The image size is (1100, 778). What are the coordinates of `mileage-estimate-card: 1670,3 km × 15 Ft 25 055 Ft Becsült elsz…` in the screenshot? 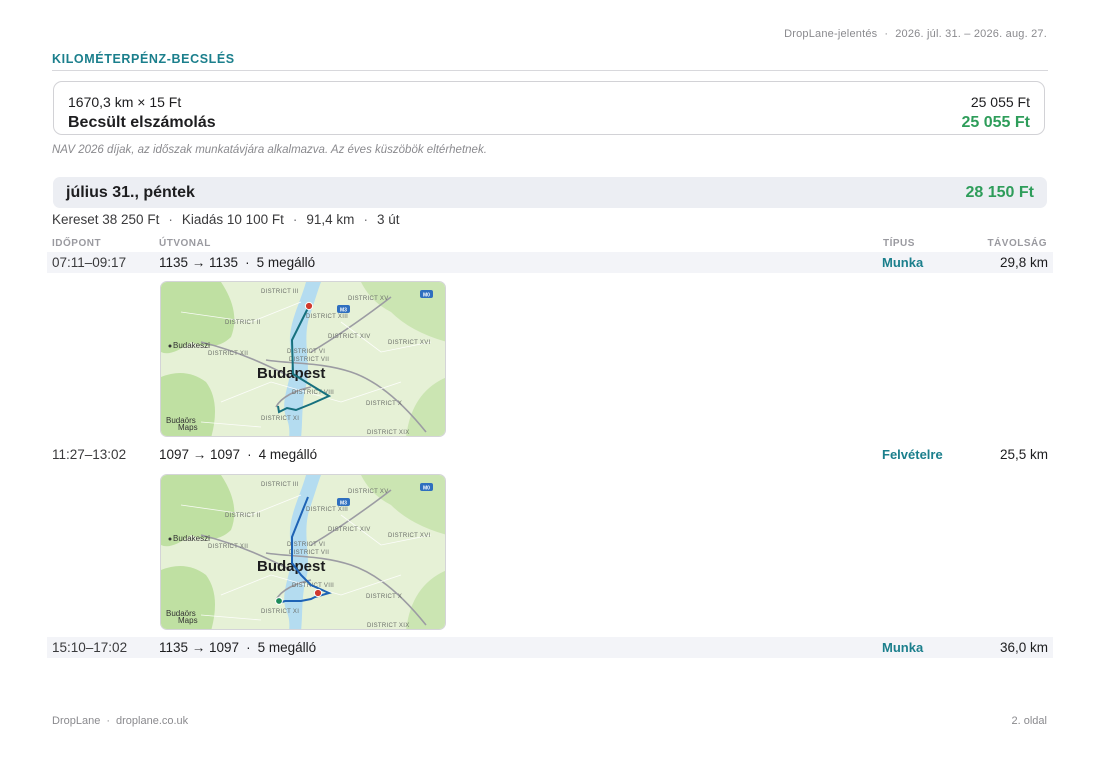 It's located at (549, 108).